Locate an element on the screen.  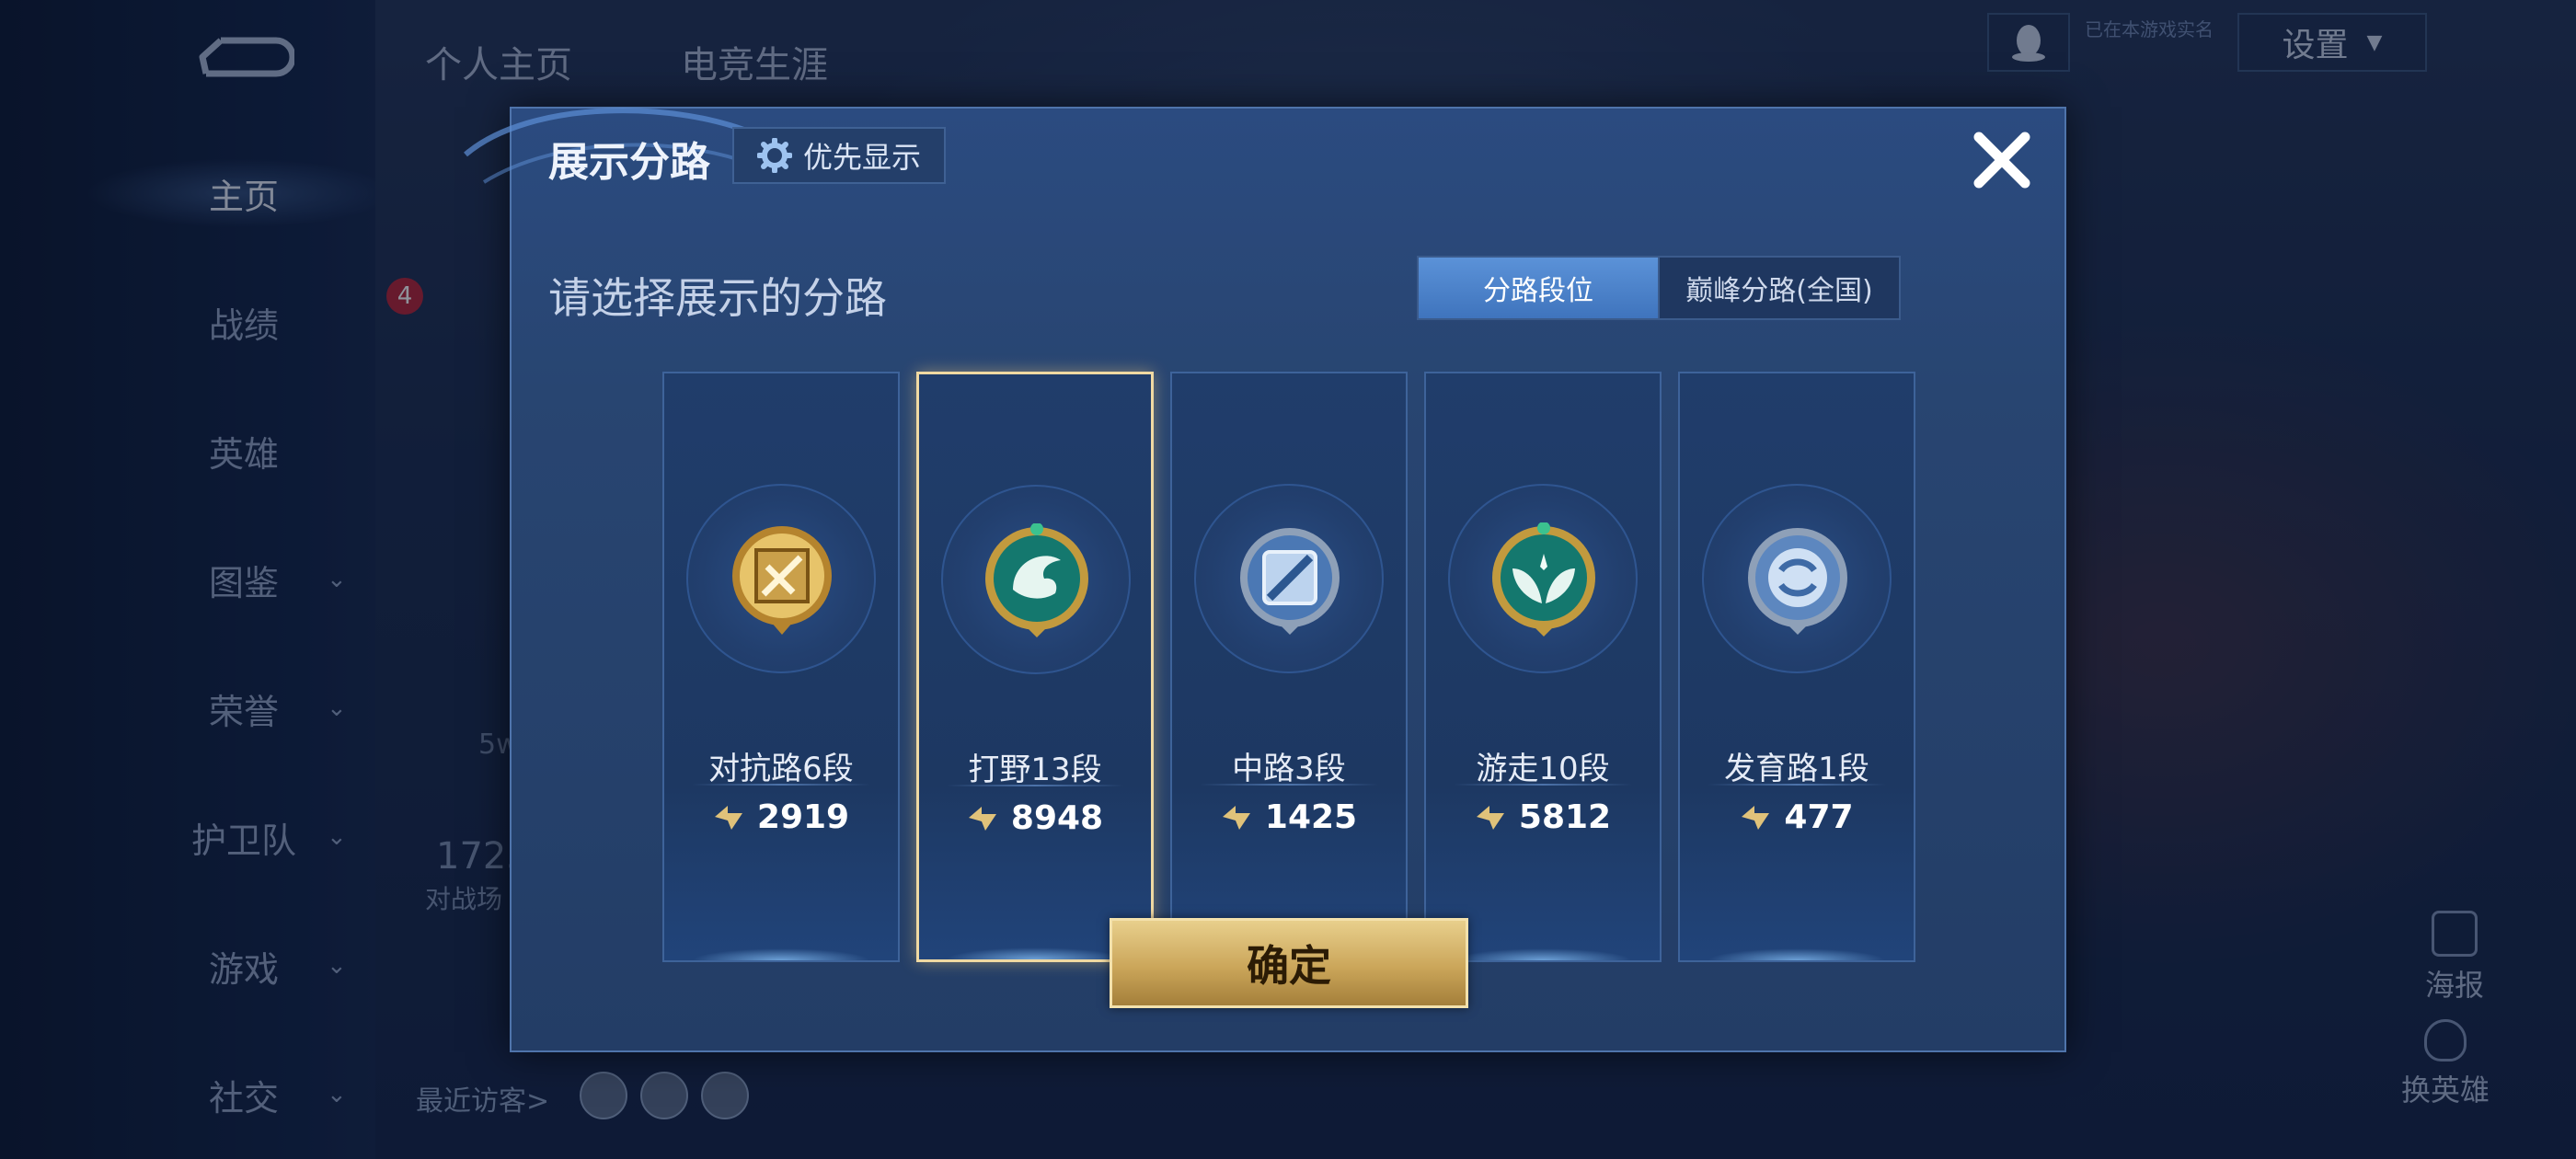
score-value: 477 is located at coordinates (1819, 817).